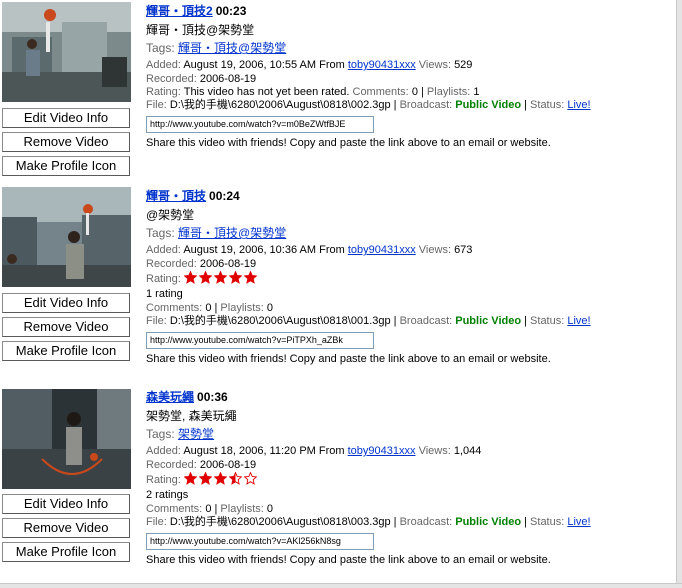 Image resolution: width=682 pixels, height=588 pixels. What do you see at coordinates (176, 196) in the screenshot?
I see `video-title-link: 輝哥・頂技` at bounding box center [176, 196].